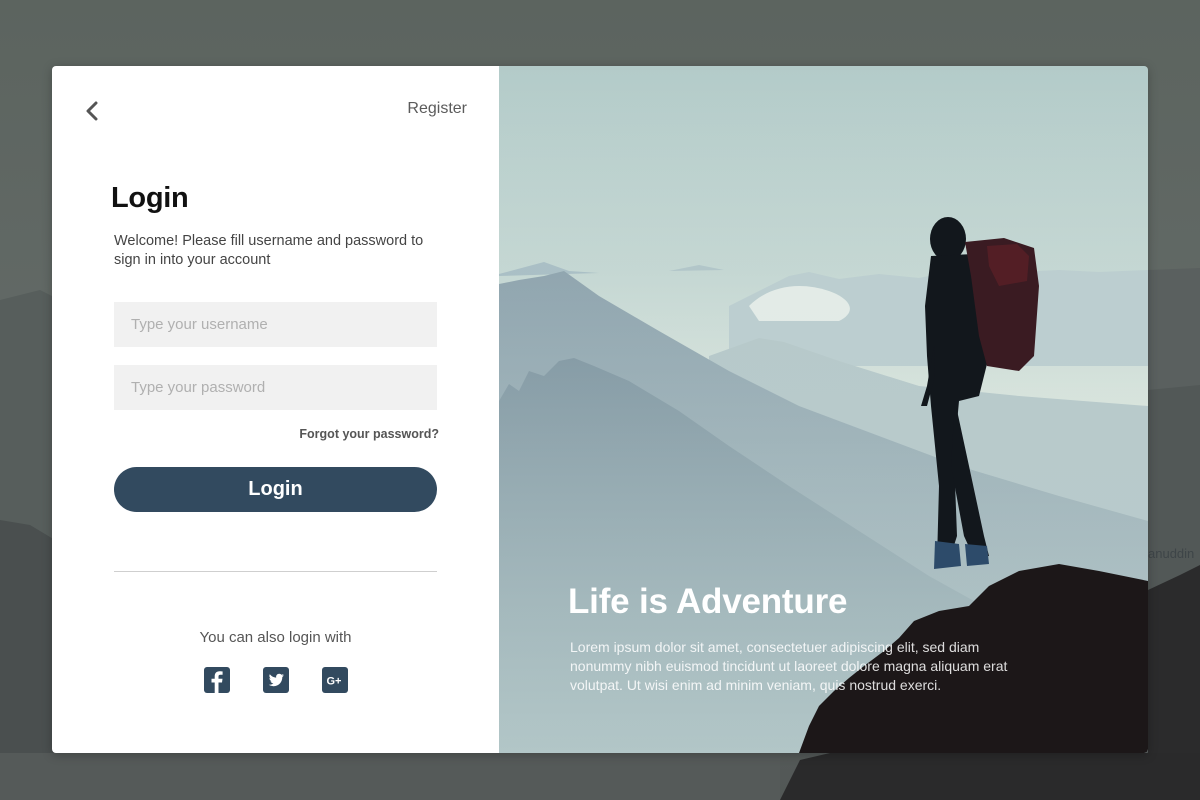 Image resolution: width=1200 pixels, height=800 pixels. I want to click on google-plus-icon: G+, so click(334, 682).